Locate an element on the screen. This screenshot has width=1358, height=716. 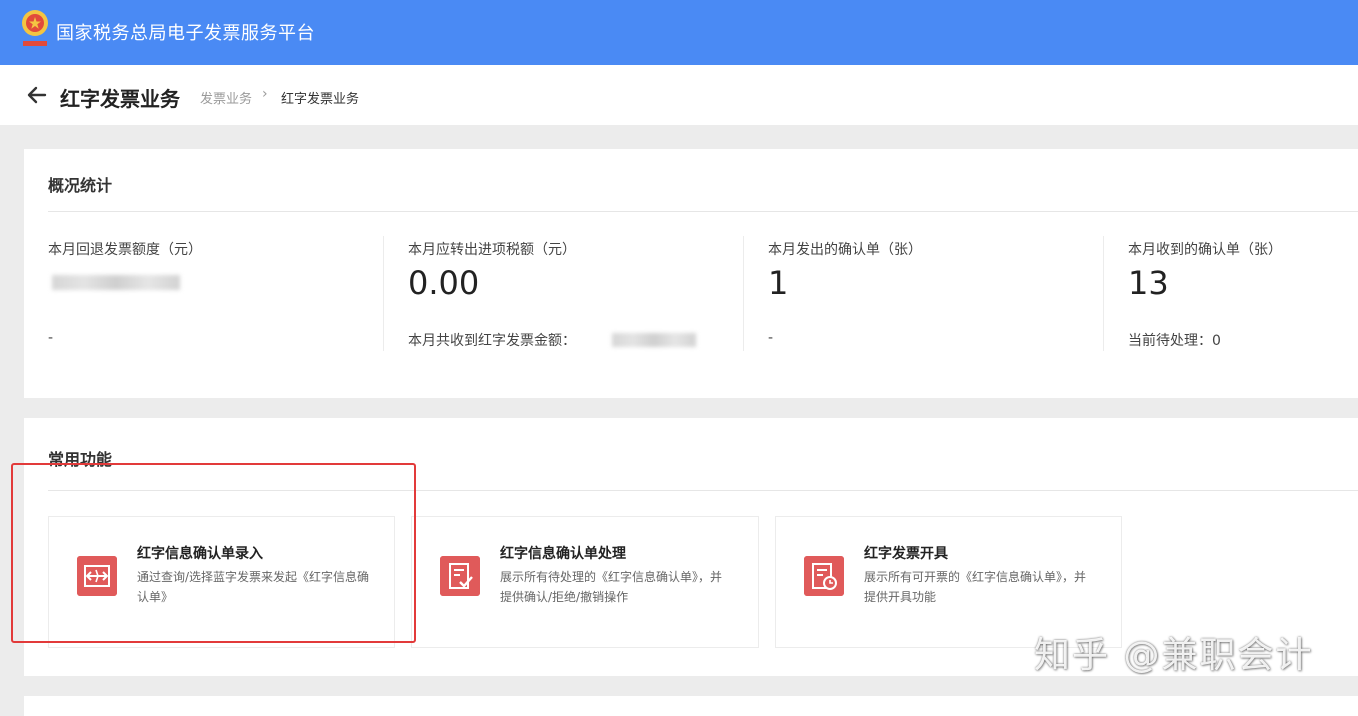
document-clock-icon is located at coordinates (824, 576).